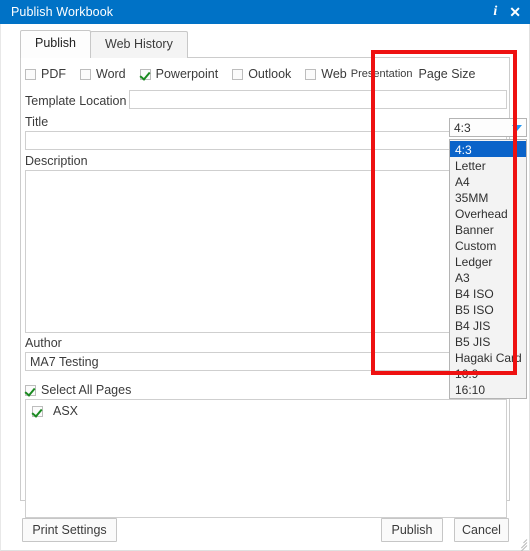 This screenshot has height=551, width=530. I want to click on page-size-option-b5-jis: B5 JIS, so click(488, 341).